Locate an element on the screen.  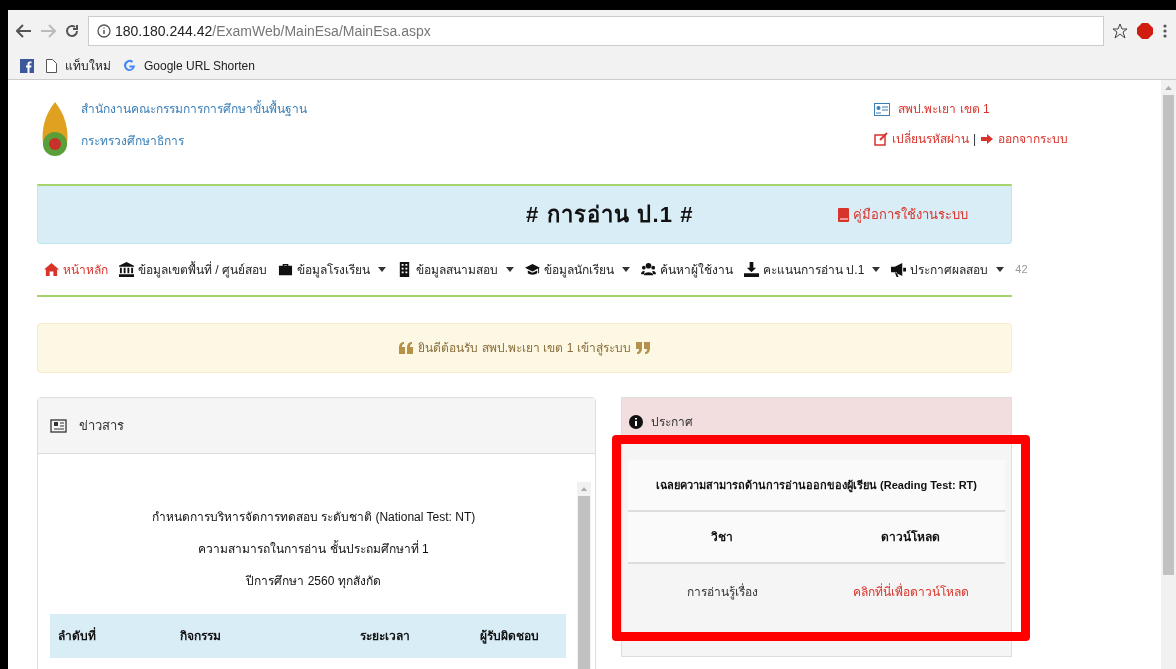
quote-close-icon is located at coordinates (642, 348).